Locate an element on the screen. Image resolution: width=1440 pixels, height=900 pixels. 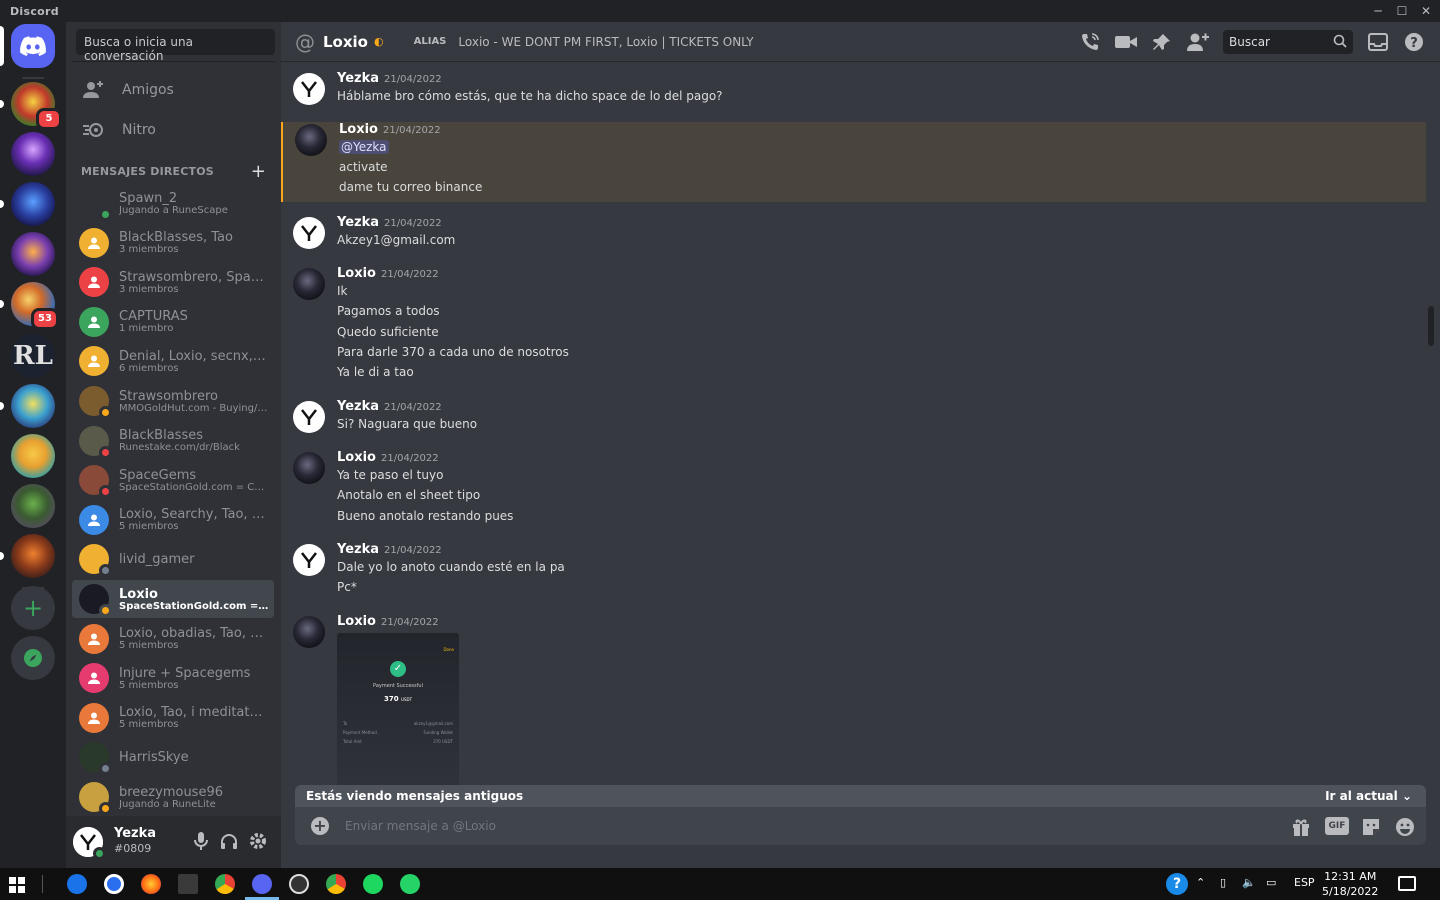
message-group: Yezka 21/04/2022 Si? Naguara que bueno is located at coordinates (853, 419).